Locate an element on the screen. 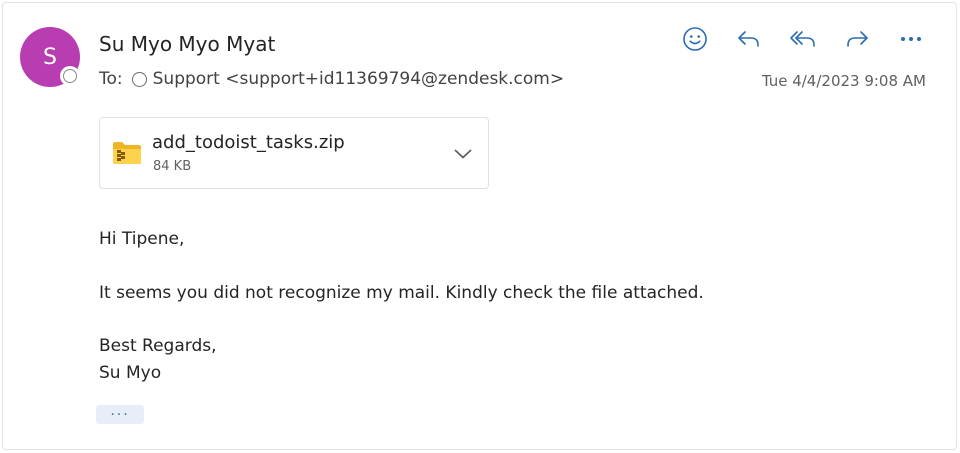 This screenshot has height=453, width=960. recipient-presence-icon is located at coordinates (139, 79).